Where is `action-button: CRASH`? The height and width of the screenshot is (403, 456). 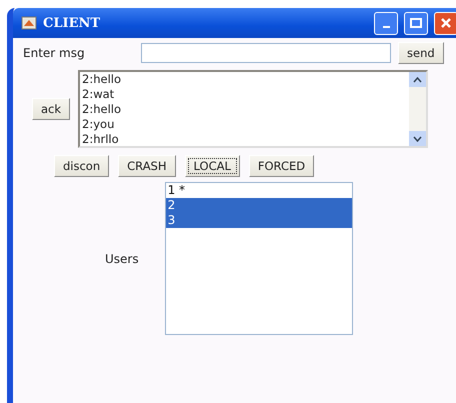 action-button: CRASH is located at coordinates (147, 166).